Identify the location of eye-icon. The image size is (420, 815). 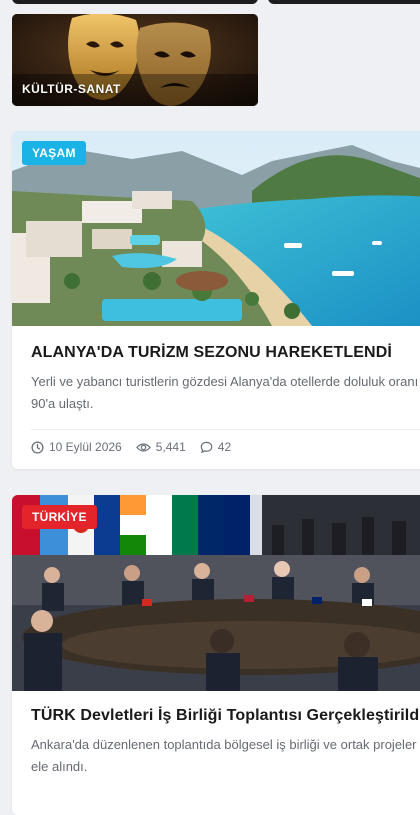
(143, 447).